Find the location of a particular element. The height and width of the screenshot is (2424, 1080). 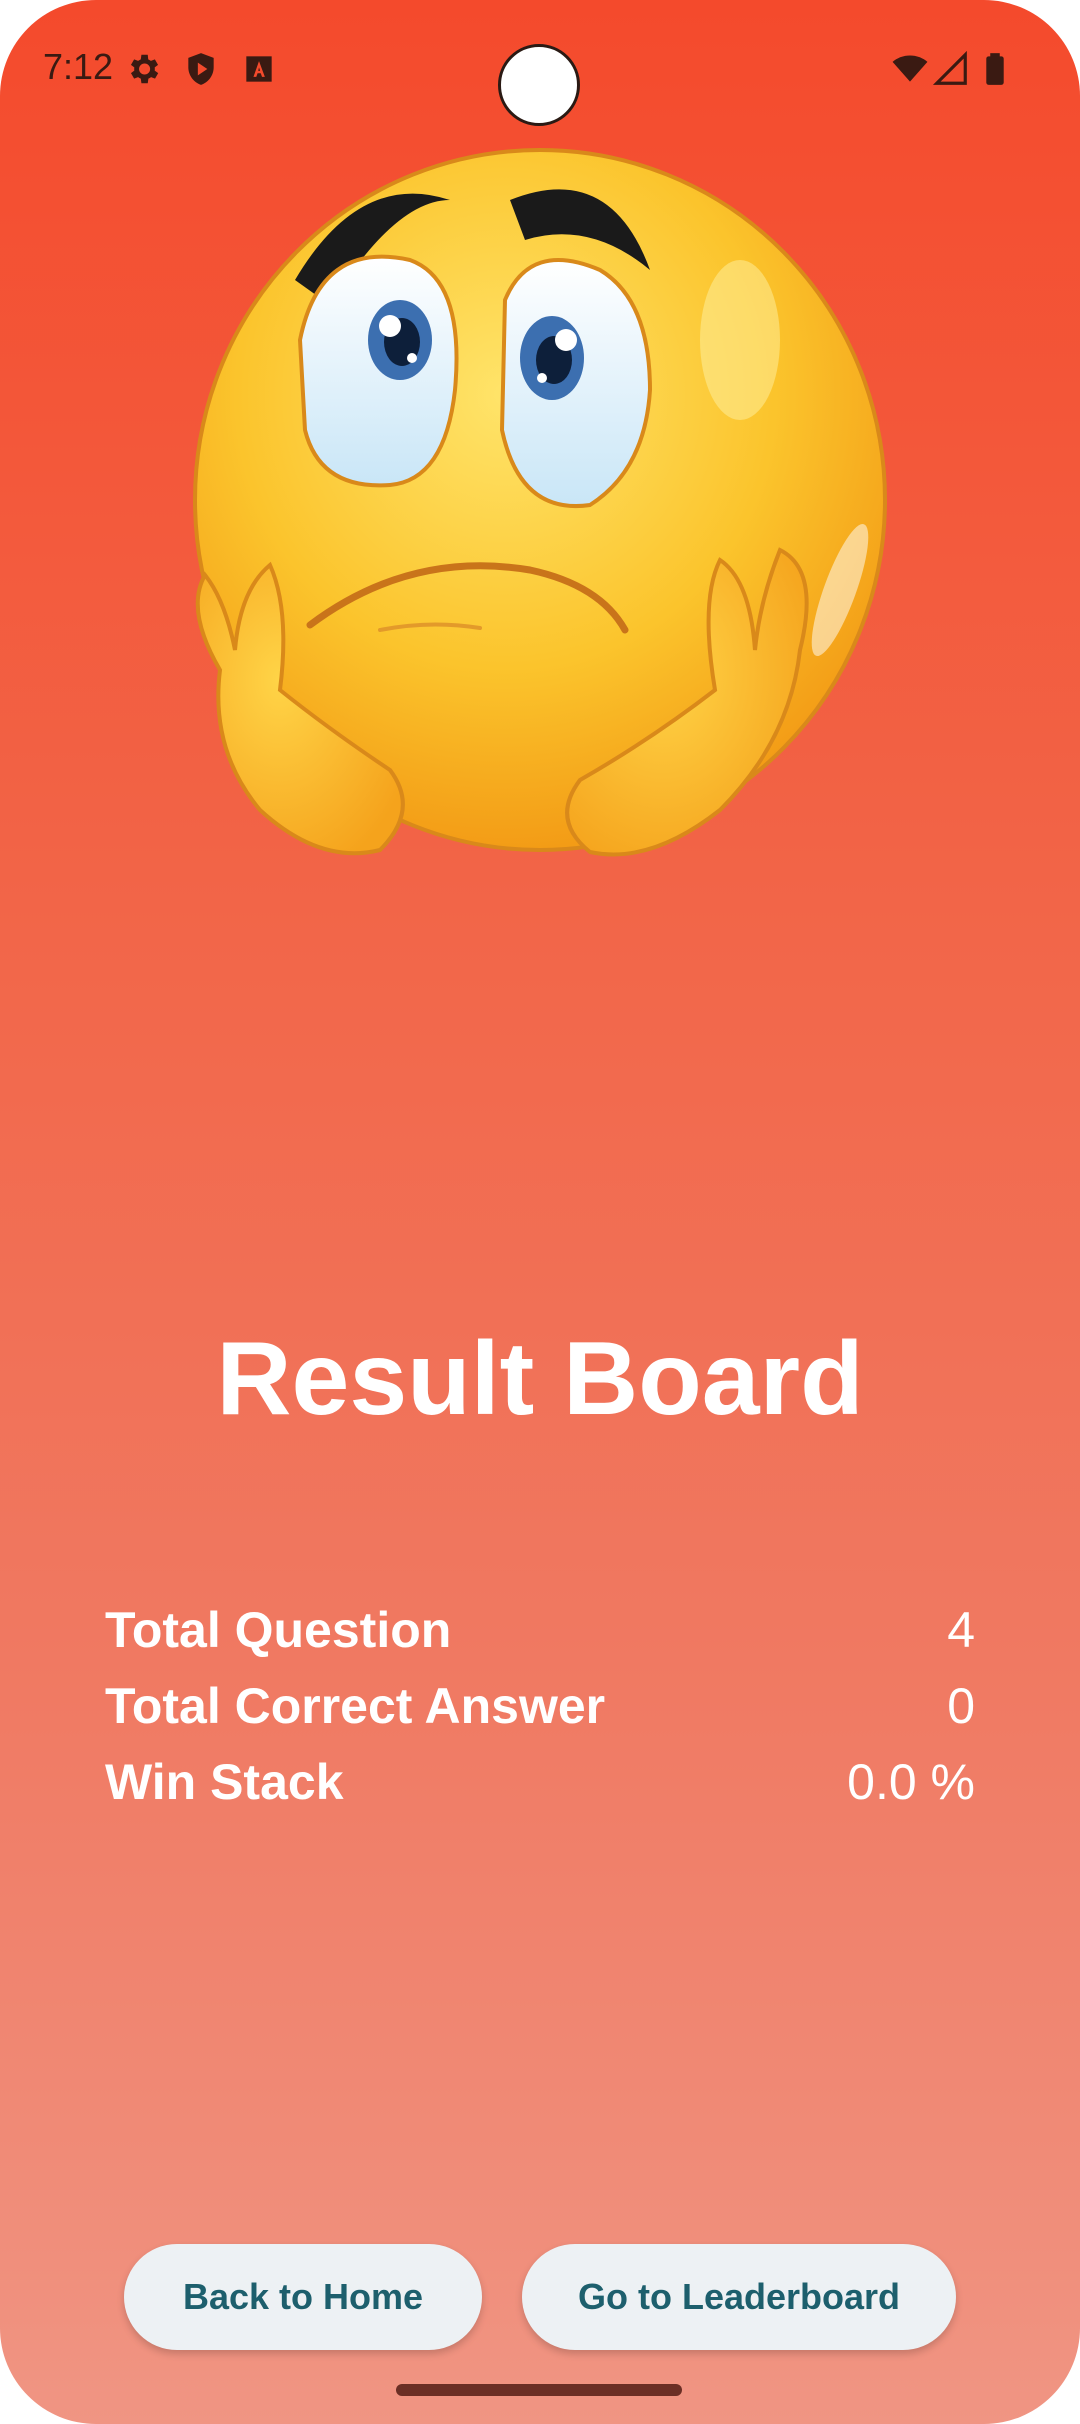

stat-value: 0 is located at coordinates (961, 1706).